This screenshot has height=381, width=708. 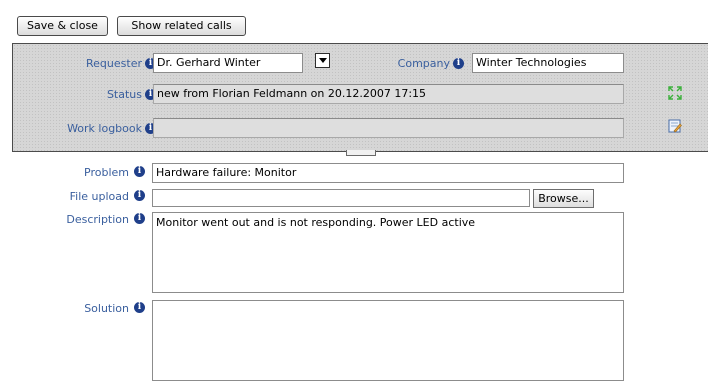 What do you see at coordinates (139, 171) in the screenshot?
I see `problem-info-icon: i` at bounding box center [139, 171].